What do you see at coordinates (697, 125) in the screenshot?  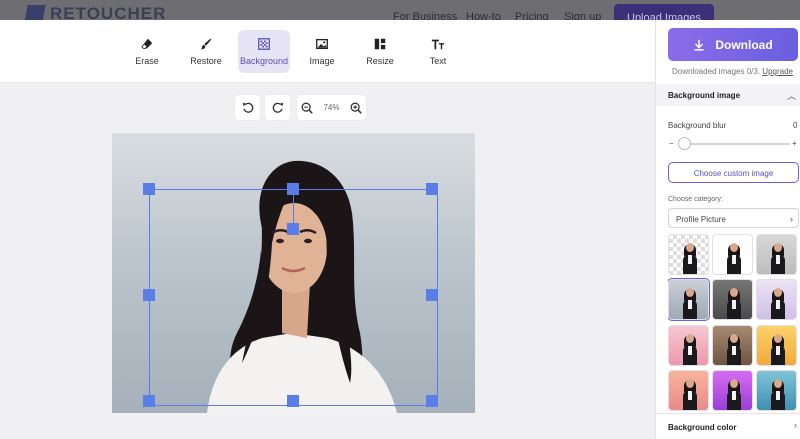 I see `background-blur-label: Background blur` at bounding box center [697, 125].